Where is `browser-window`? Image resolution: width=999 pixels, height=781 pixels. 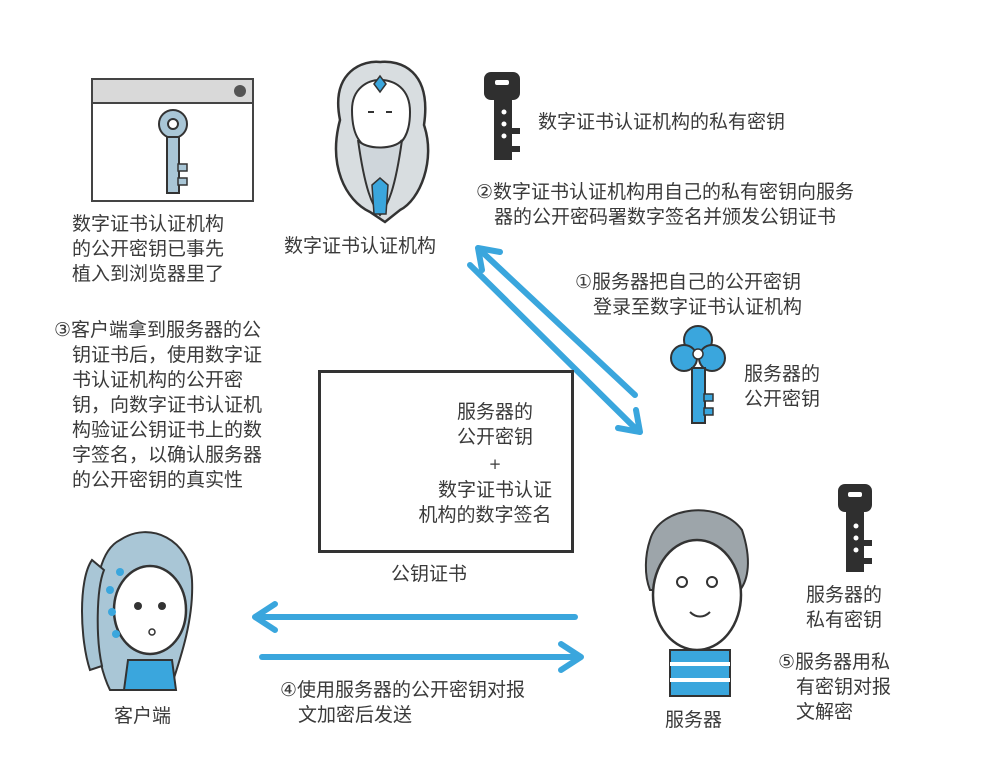 browser-window is located at coordinates (172, 140).